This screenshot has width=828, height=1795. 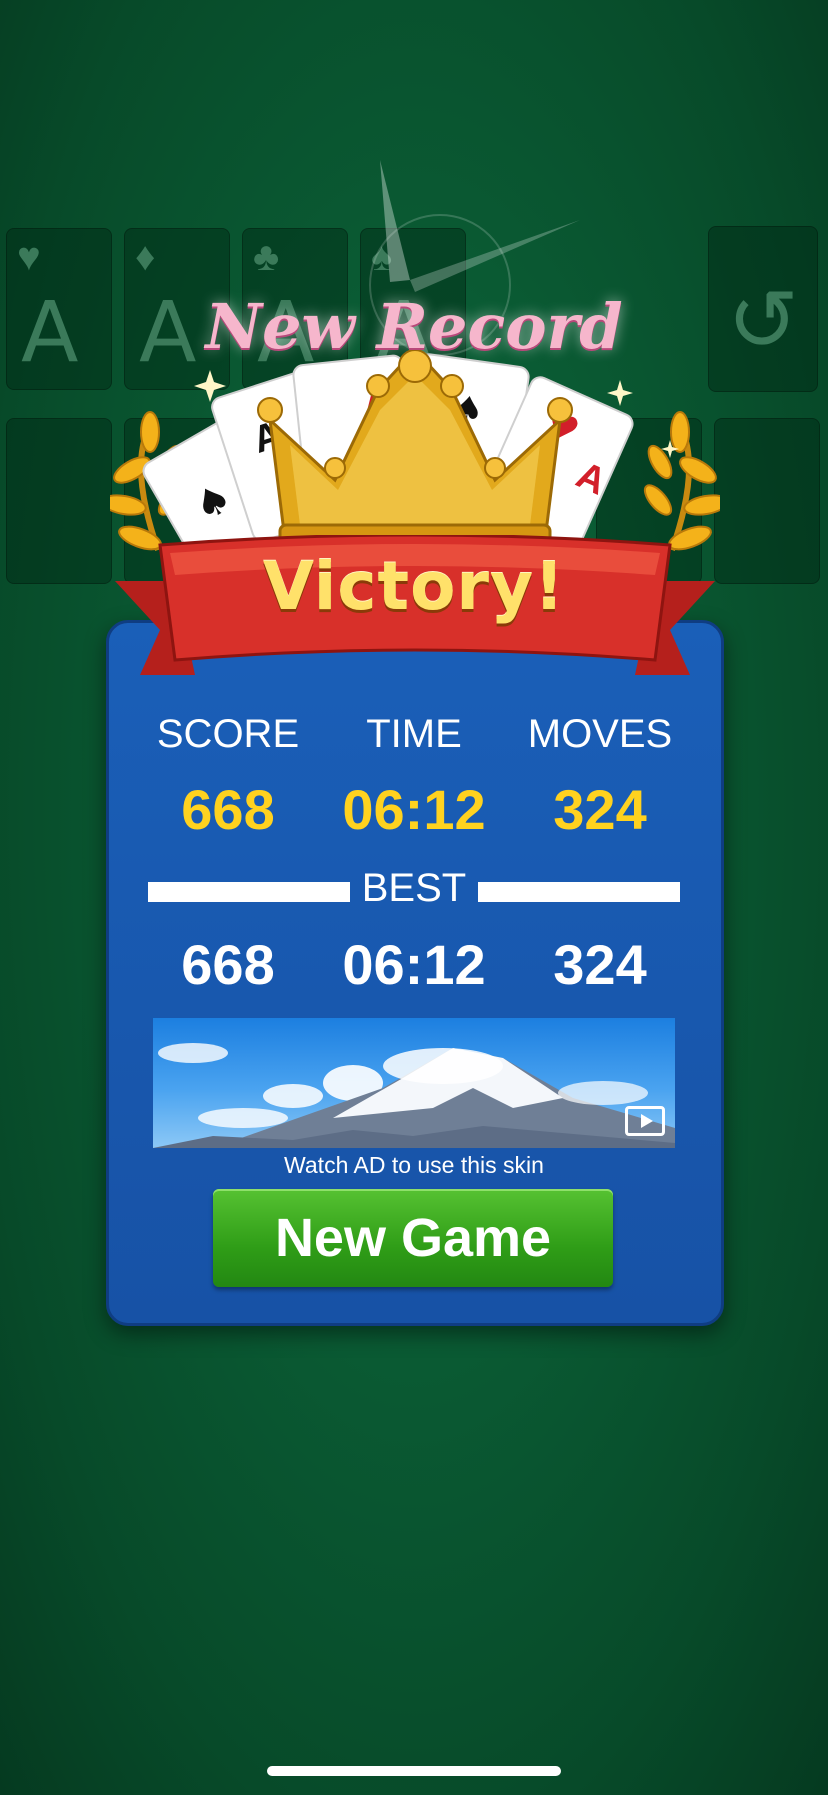 What do you see at coordinates (266, 257) in the screenshot?
I see `club-icon: ♣` at bounding box center [266, 257].